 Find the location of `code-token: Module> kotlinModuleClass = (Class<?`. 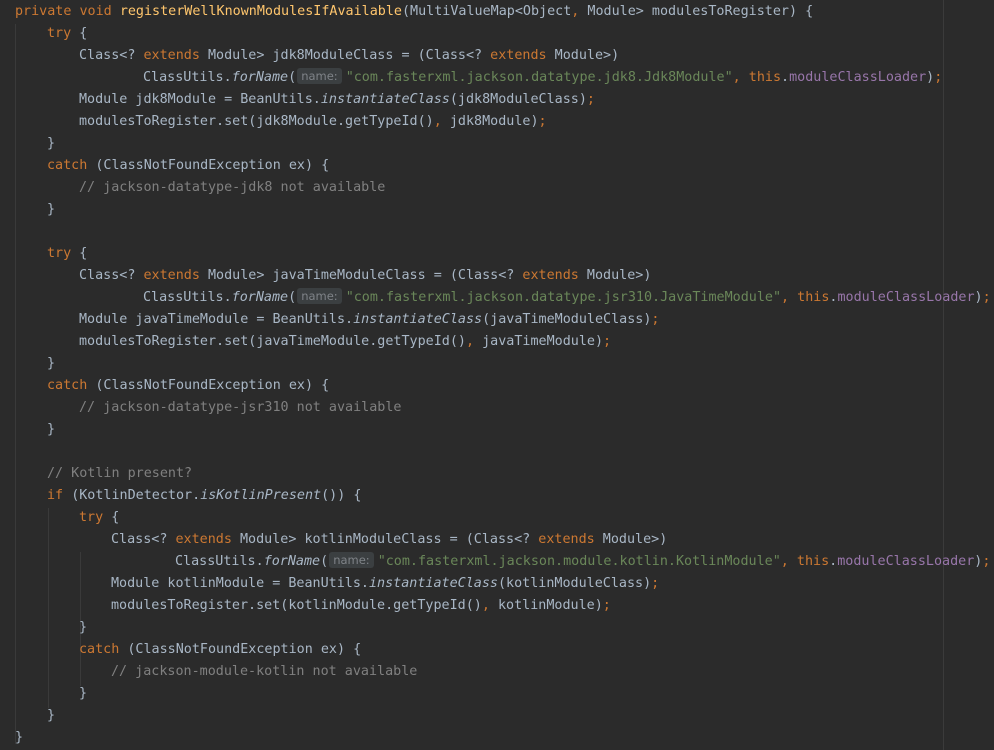

code-token: Module> kotlinModuleClass = (Class<? is located at coordinates (389, 539).